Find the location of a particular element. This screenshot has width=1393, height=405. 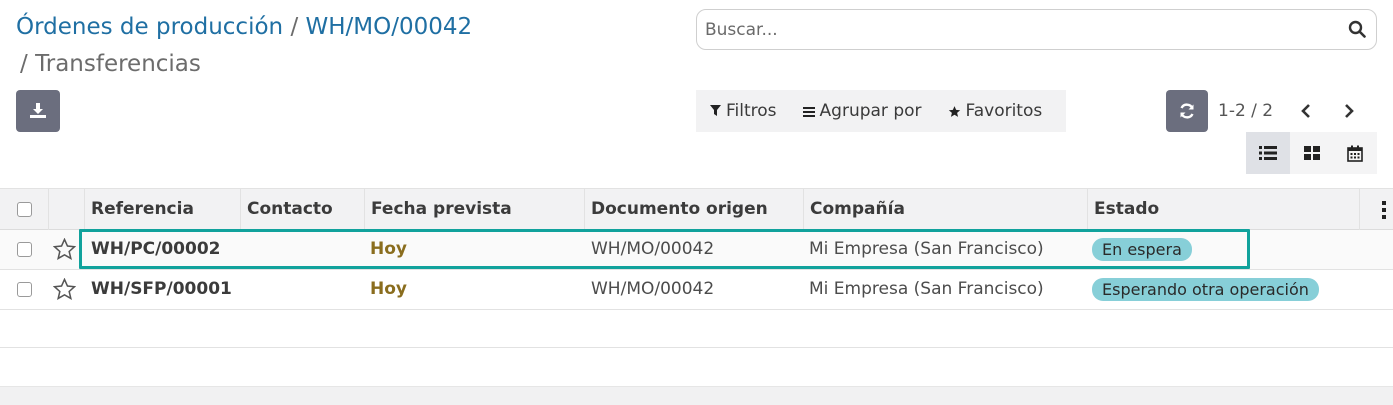

calendar-view-button is located at coordinates (1355, 153).